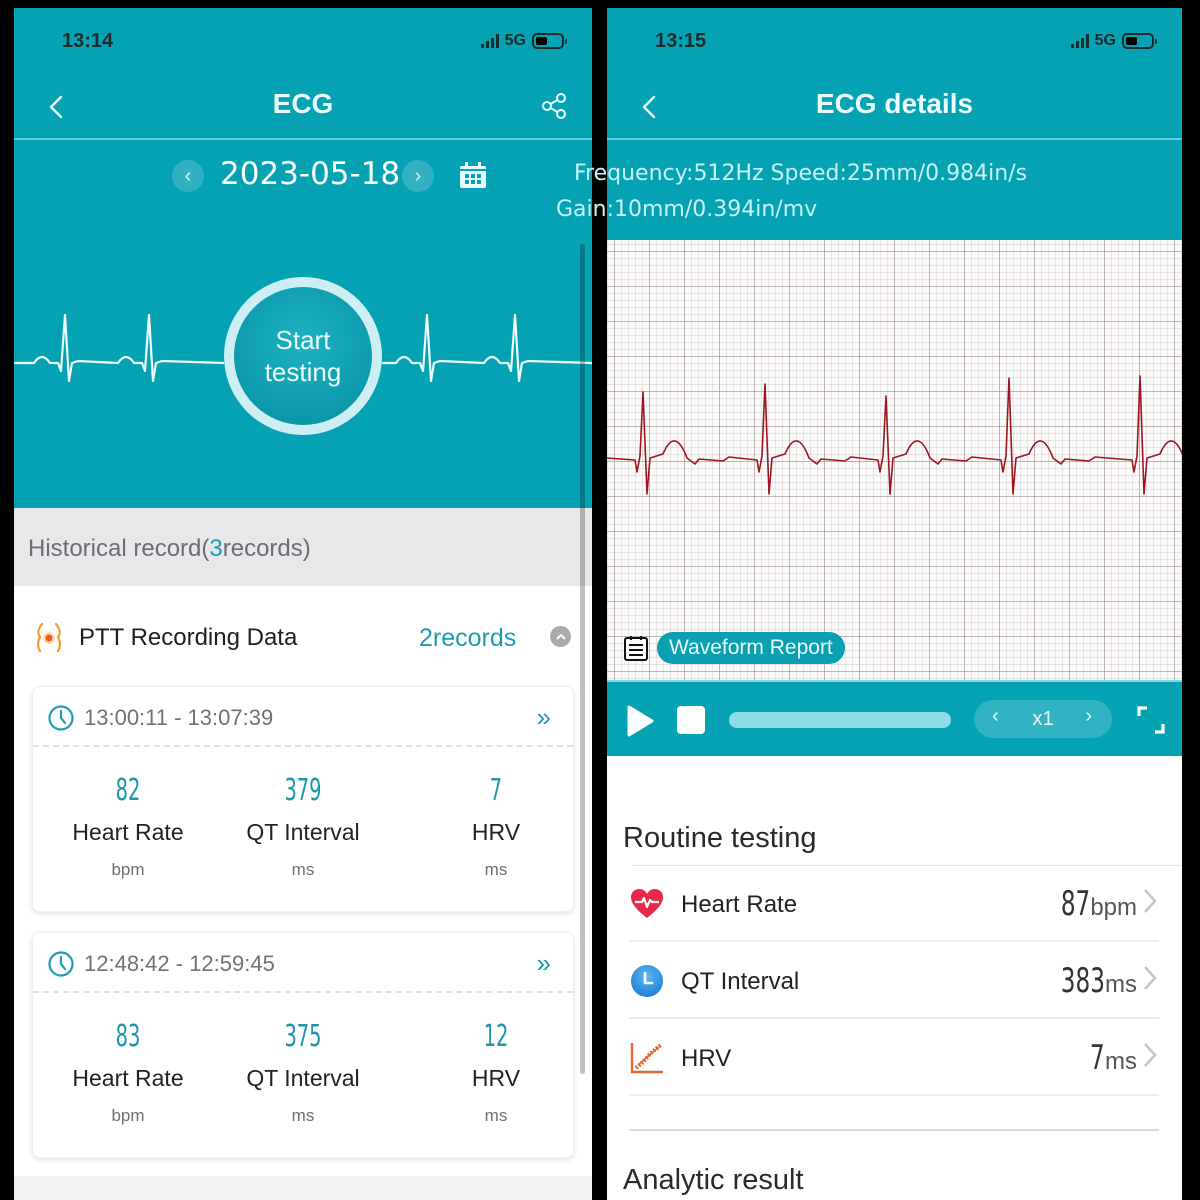 The width and height of the screenshot is (1200, 1200). I want to click on divider, so click(894, 1130).